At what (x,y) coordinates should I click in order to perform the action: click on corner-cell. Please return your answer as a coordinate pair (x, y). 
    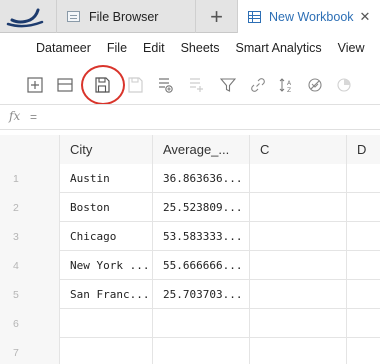
    Looking at the image, I should click on (30, 149).